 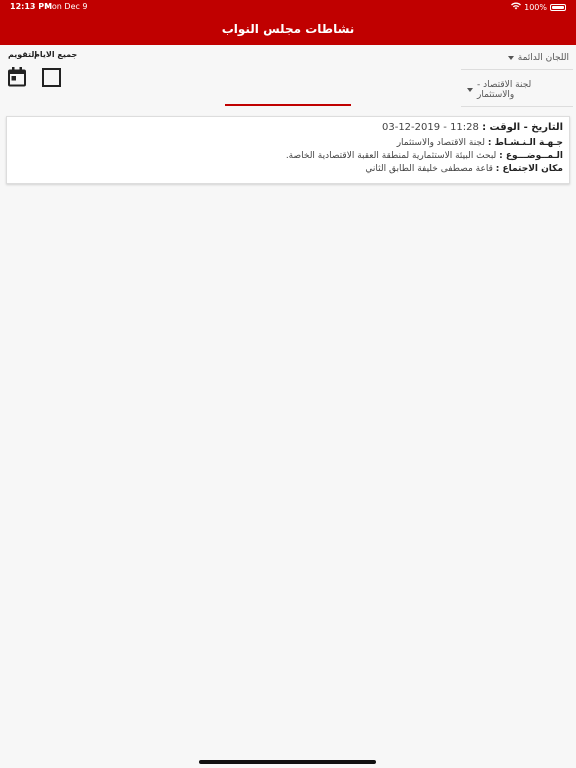 I want to click on all-days-checkbox, so click(x=51, y=77).